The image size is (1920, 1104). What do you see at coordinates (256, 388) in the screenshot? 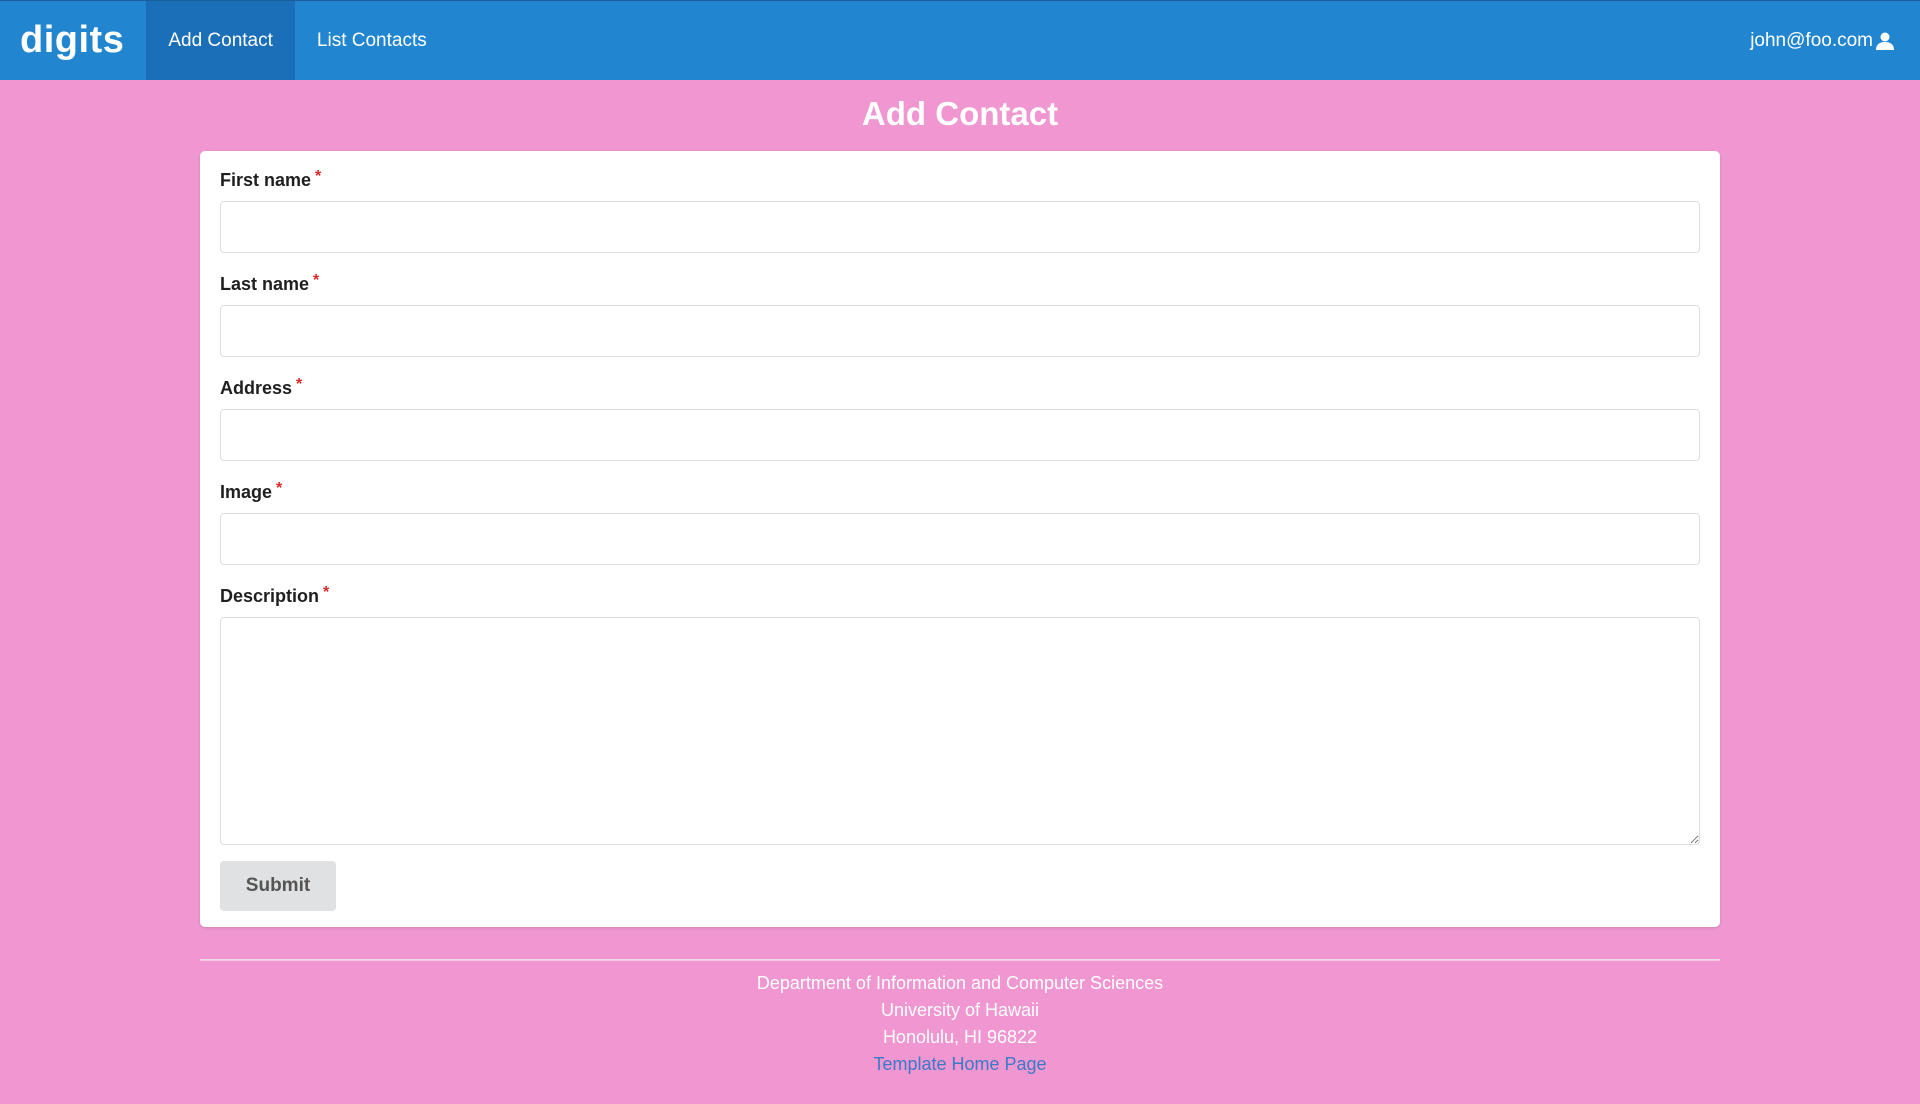
I see `address-label: Address` at bounding box center [256, 388].